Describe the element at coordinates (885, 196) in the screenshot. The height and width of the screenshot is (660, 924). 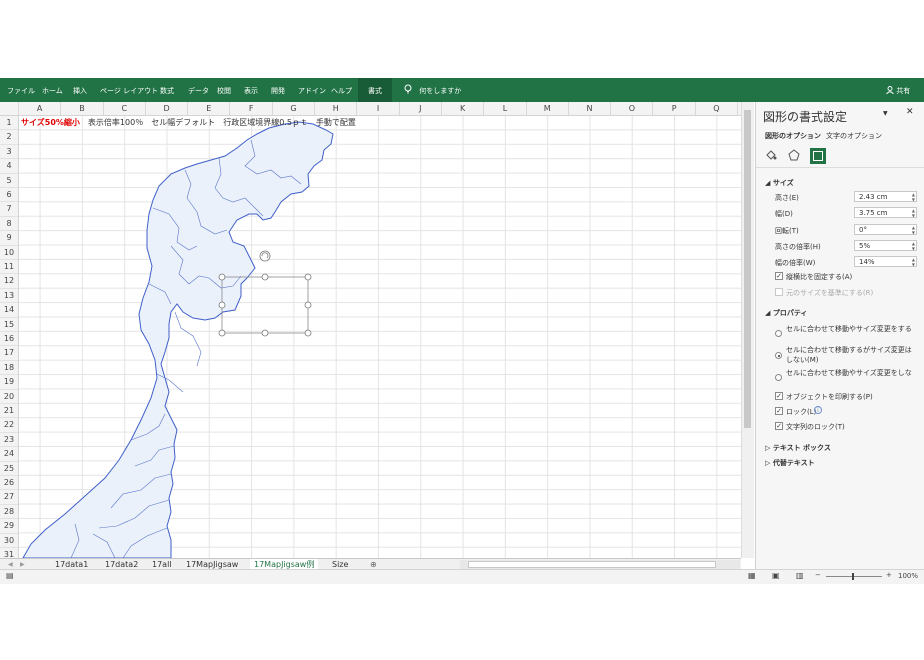
I see `height-spinner: 2.43 cm ▲ ▼` at that location.